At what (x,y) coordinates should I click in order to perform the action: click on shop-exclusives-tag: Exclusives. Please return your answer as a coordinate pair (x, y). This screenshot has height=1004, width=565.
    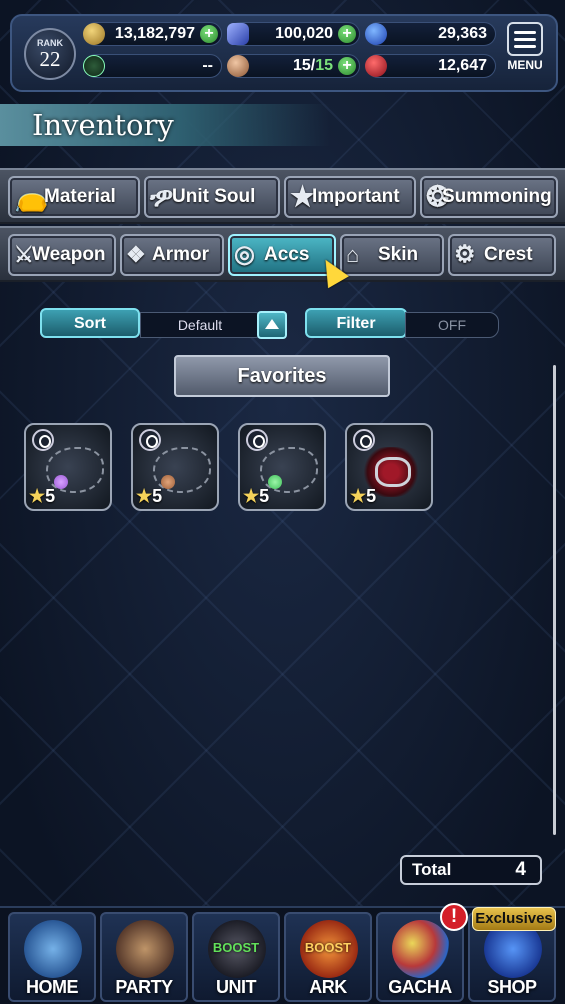
    Looking at the image, I should click on (514, 919).